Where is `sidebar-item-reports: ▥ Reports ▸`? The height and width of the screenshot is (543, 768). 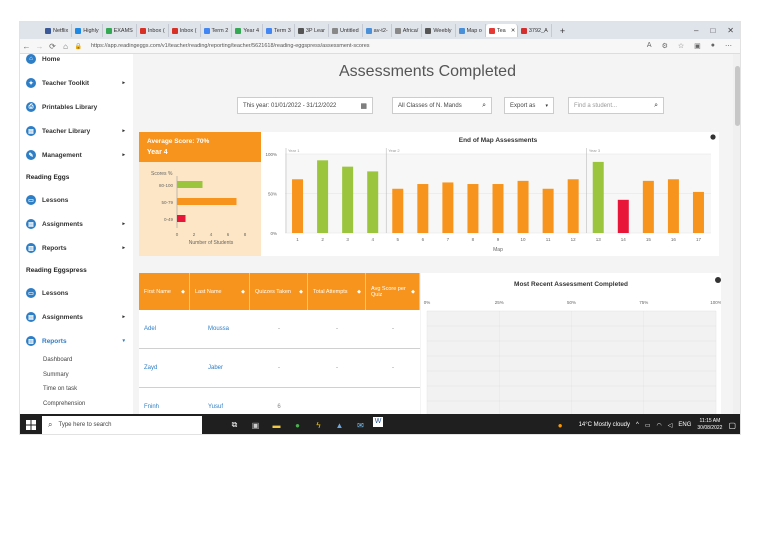
sidebar-item-reports: ▥ Reports ▸ is located at coordinates (76, 248).